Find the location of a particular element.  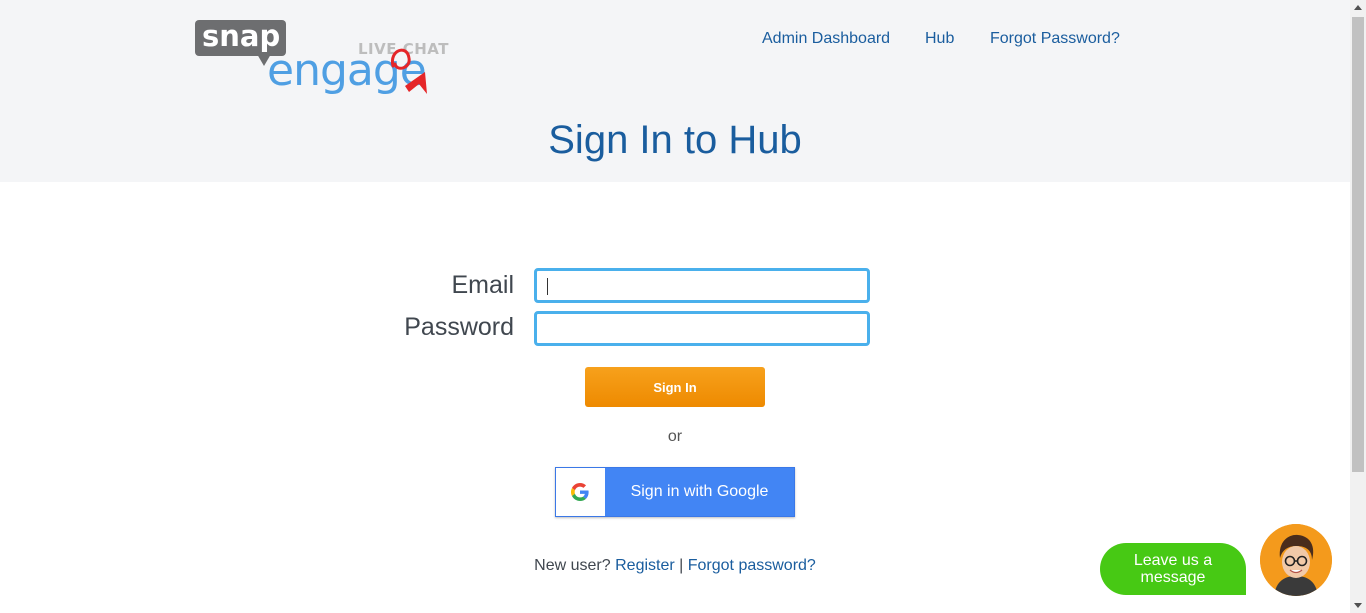

leave-message-button: Leave us a message is located at coordinates (1173, 569).